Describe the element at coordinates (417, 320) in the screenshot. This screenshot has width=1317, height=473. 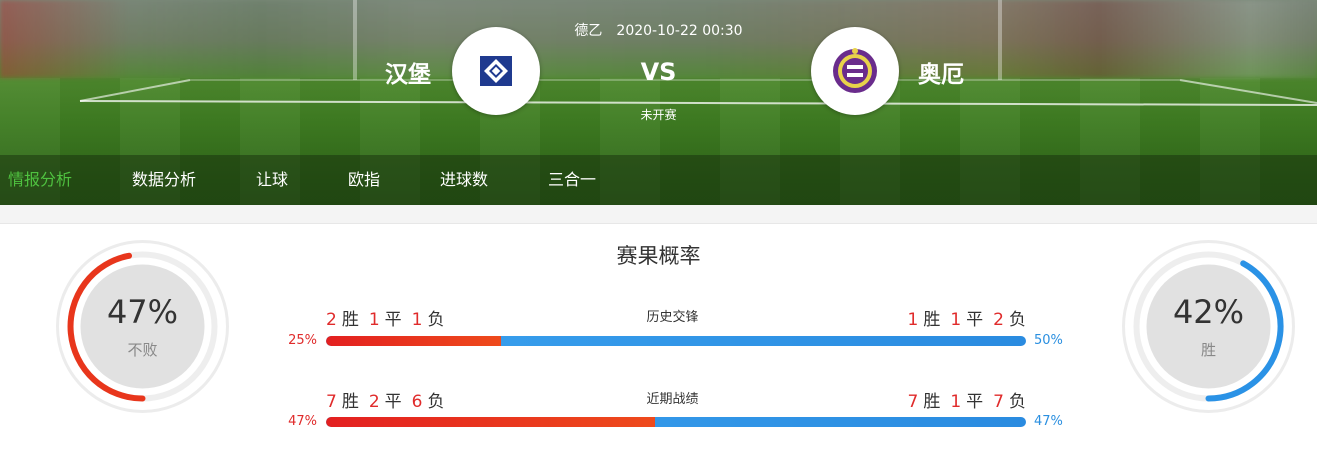
I see `home-h2h-losses: 1` at that location.